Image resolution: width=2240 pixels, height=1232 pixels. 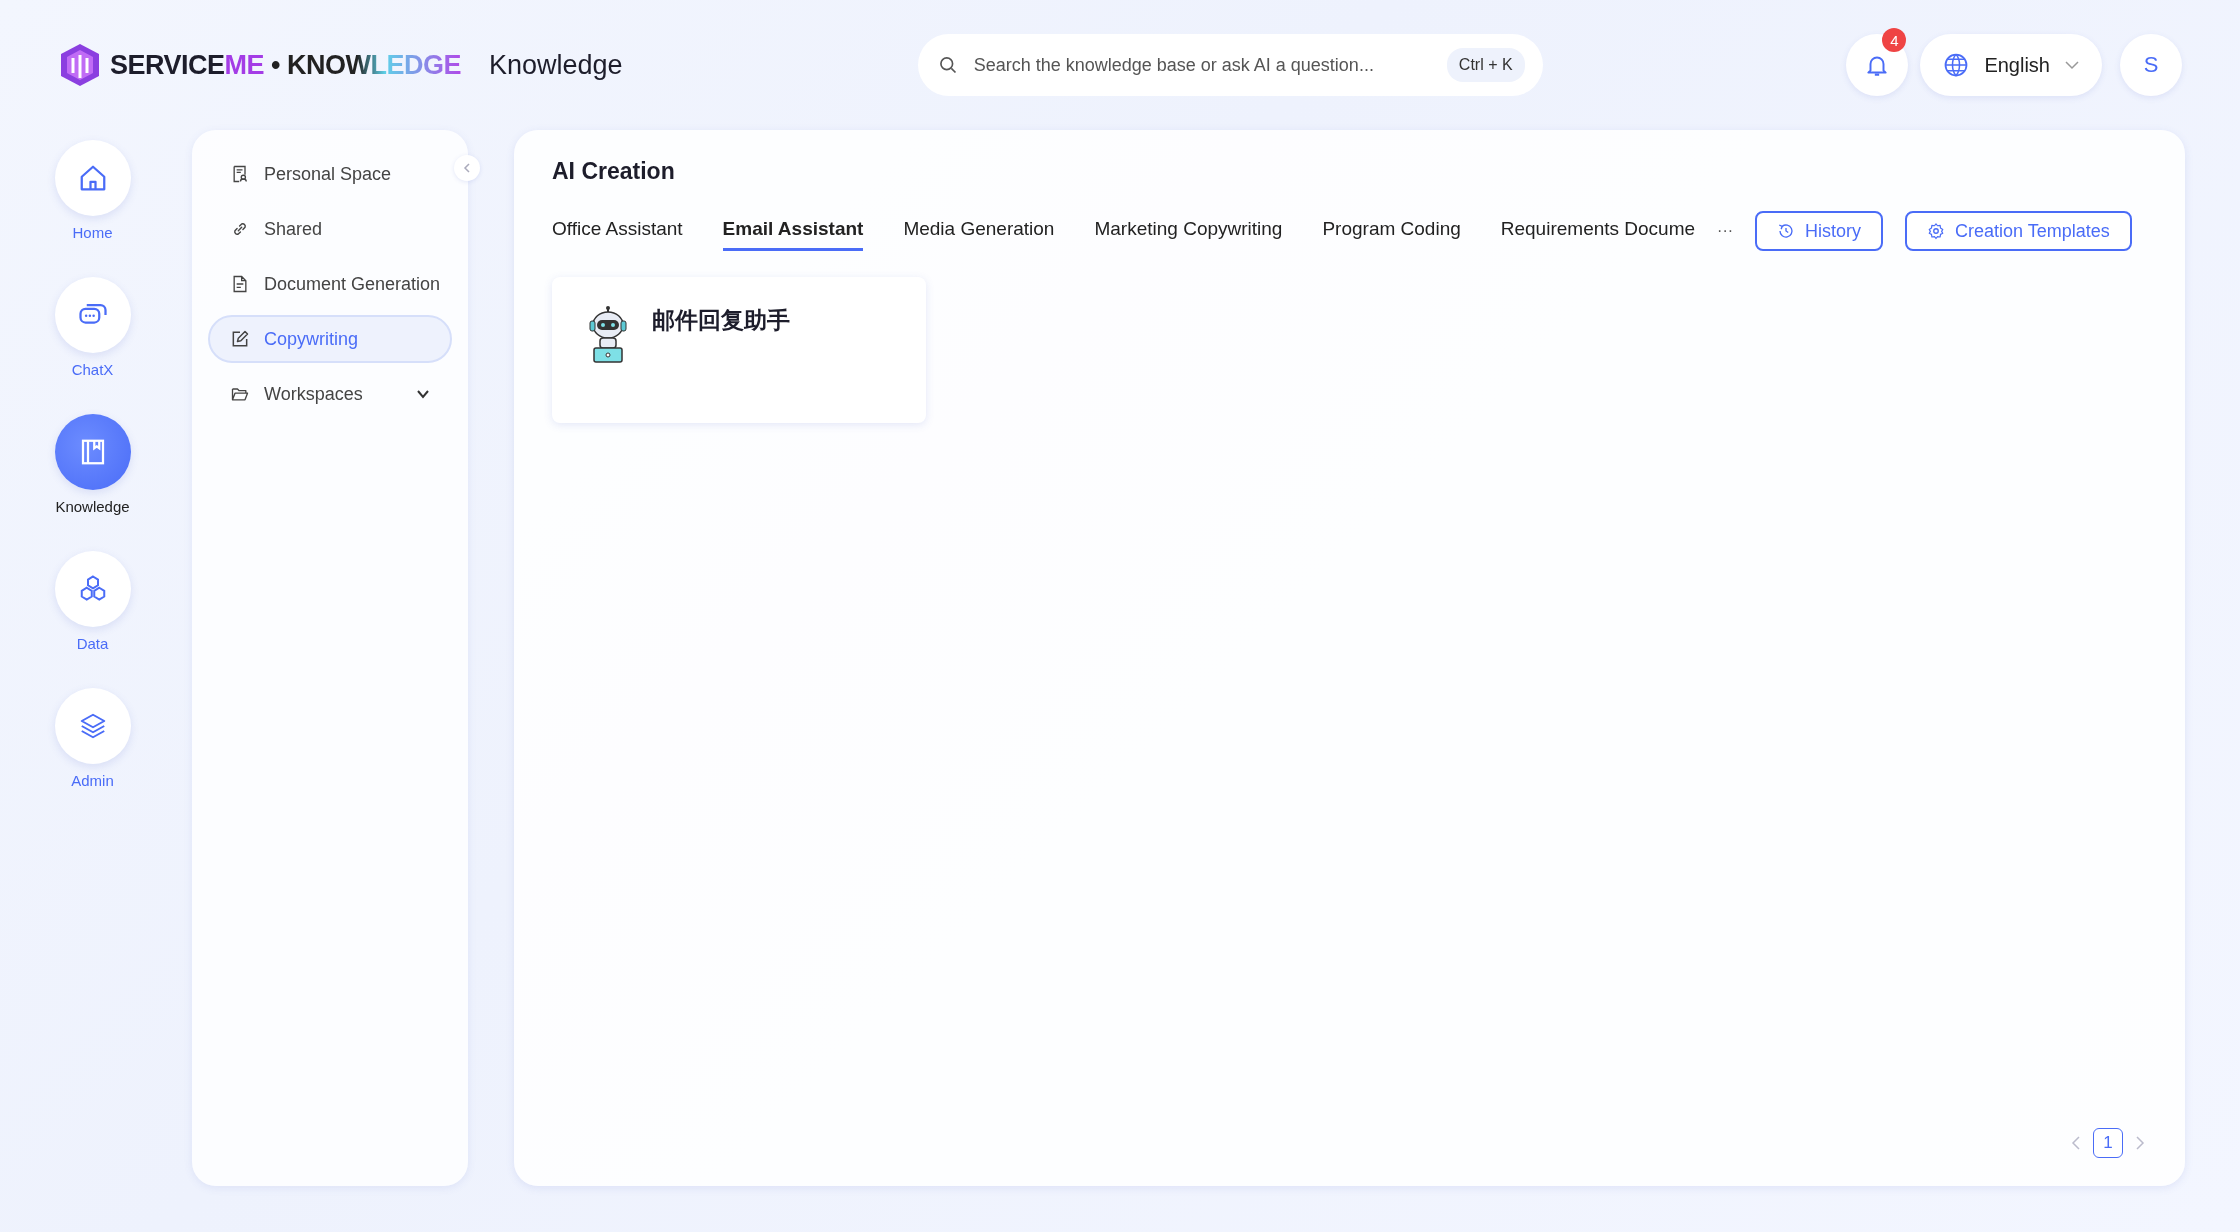 What do you see at coordinates (979, 231) in the screenshot?
I see `category-tab: Media Generation` at bounding box center [979, 231].